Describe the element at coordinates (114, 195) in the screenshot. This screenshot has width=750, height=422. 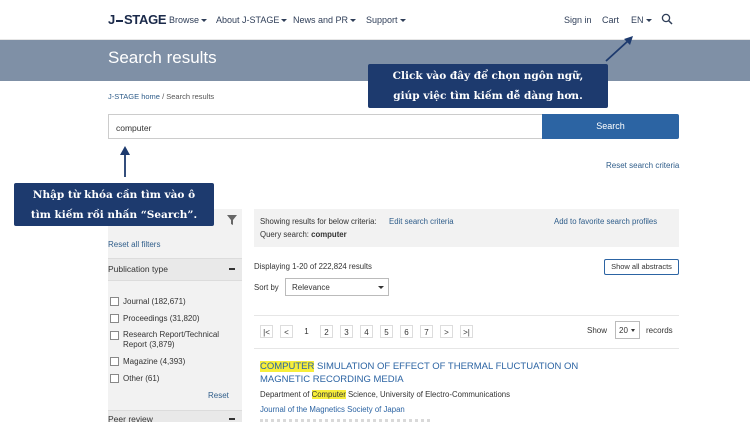
I see `search-tip-line-1: Nhập từ khóa cần tìm vào ô` at that location.